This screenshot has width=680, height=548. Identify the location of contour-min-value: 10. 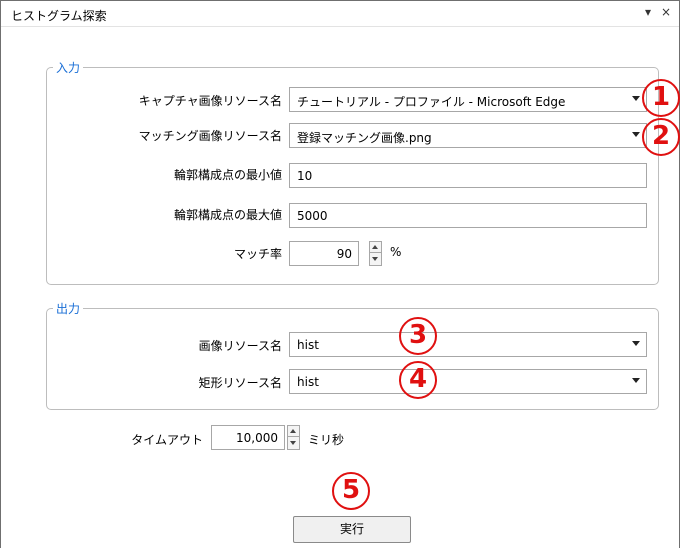
(305, 176).